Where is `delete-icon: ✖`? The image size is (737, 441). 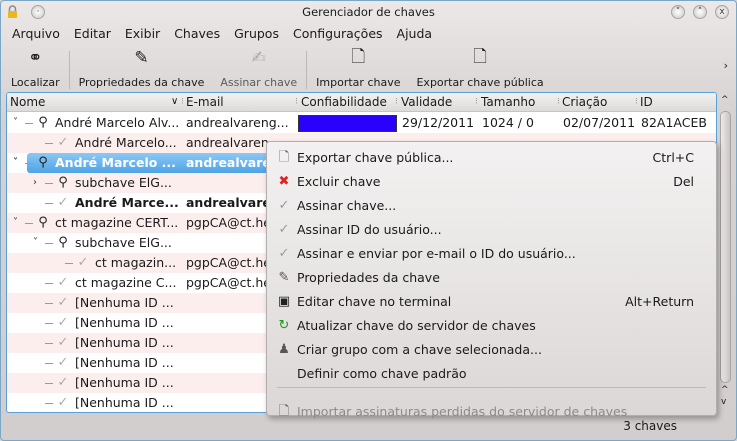 delete-icon: ✖ is located at coordinates (284, 181).